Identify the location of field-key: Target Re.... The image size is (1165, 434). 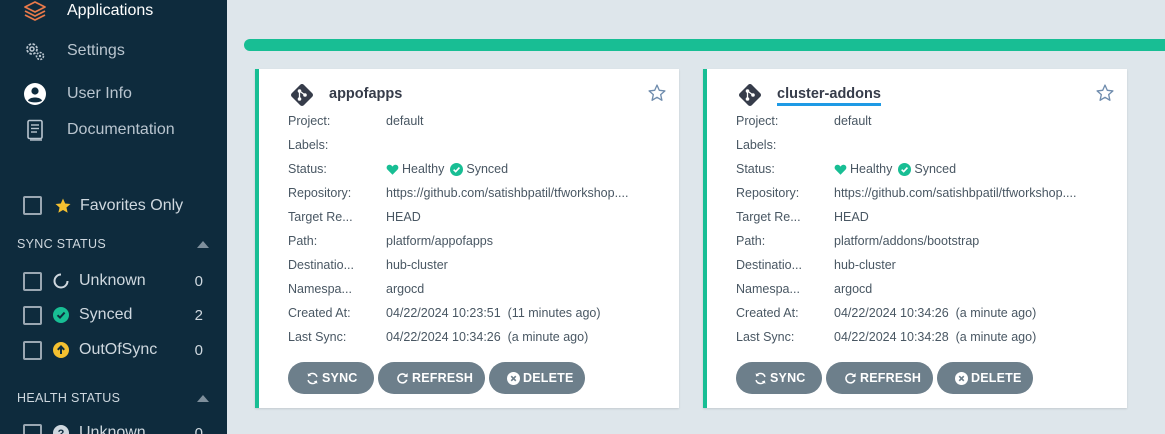
(768, 217).